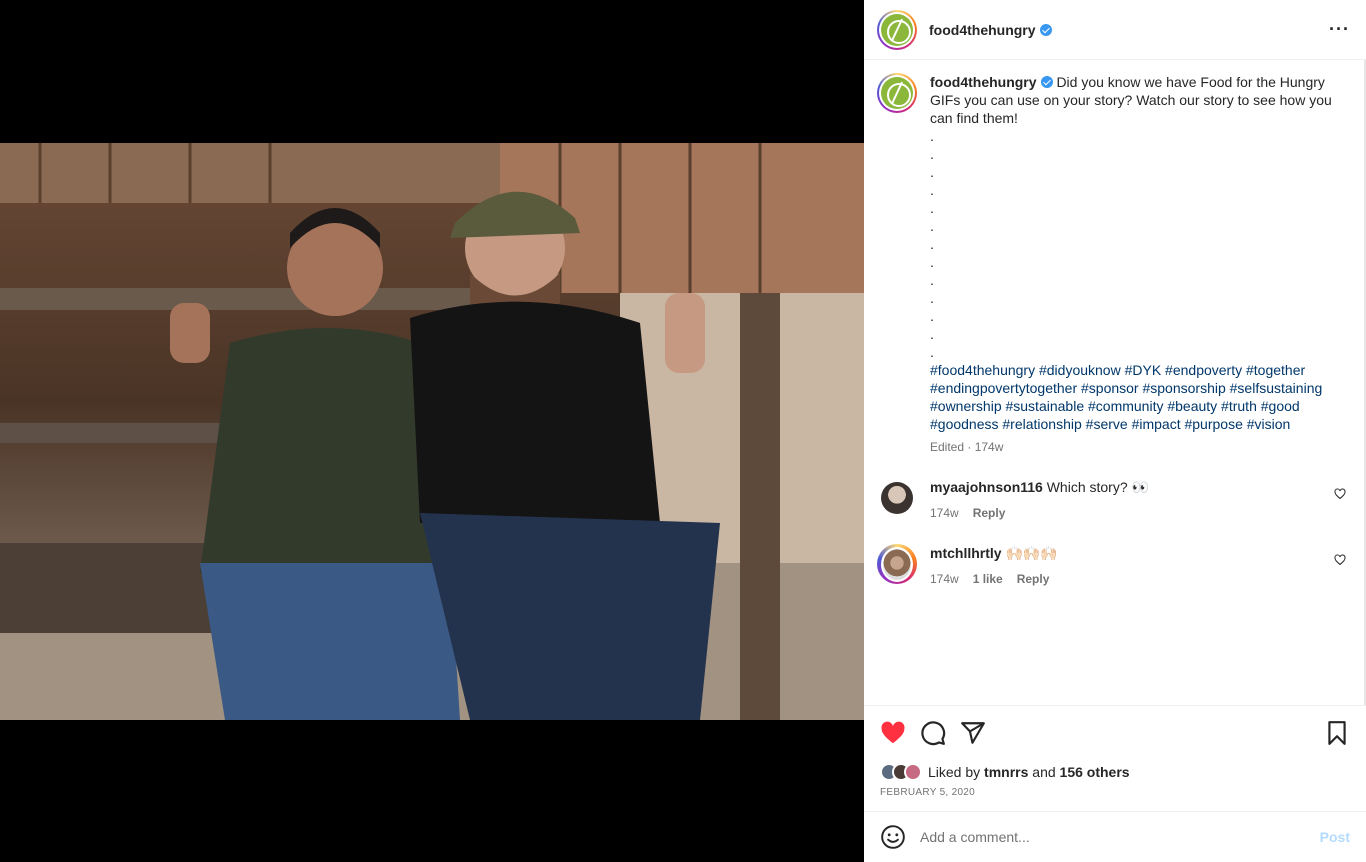 The height and width of the screenshot is (862, 1366). I want to click on post-header: food4thehungry ···, so click(1115, 30).